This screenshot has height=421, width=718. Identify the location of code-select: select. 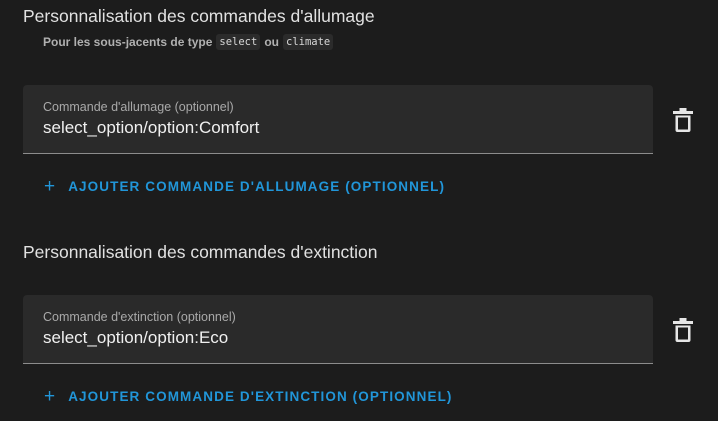
(238, 42).